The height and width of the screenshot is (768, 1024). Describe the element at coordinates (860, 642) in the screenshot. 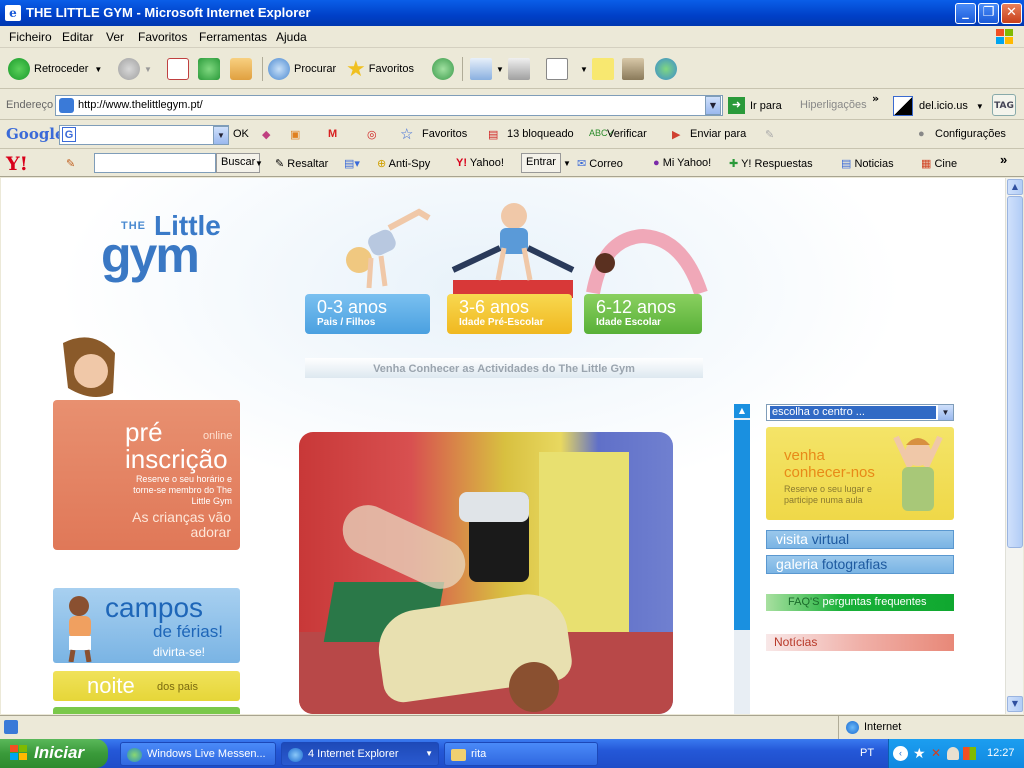

I see `noticias-link: Notícias` at that location.